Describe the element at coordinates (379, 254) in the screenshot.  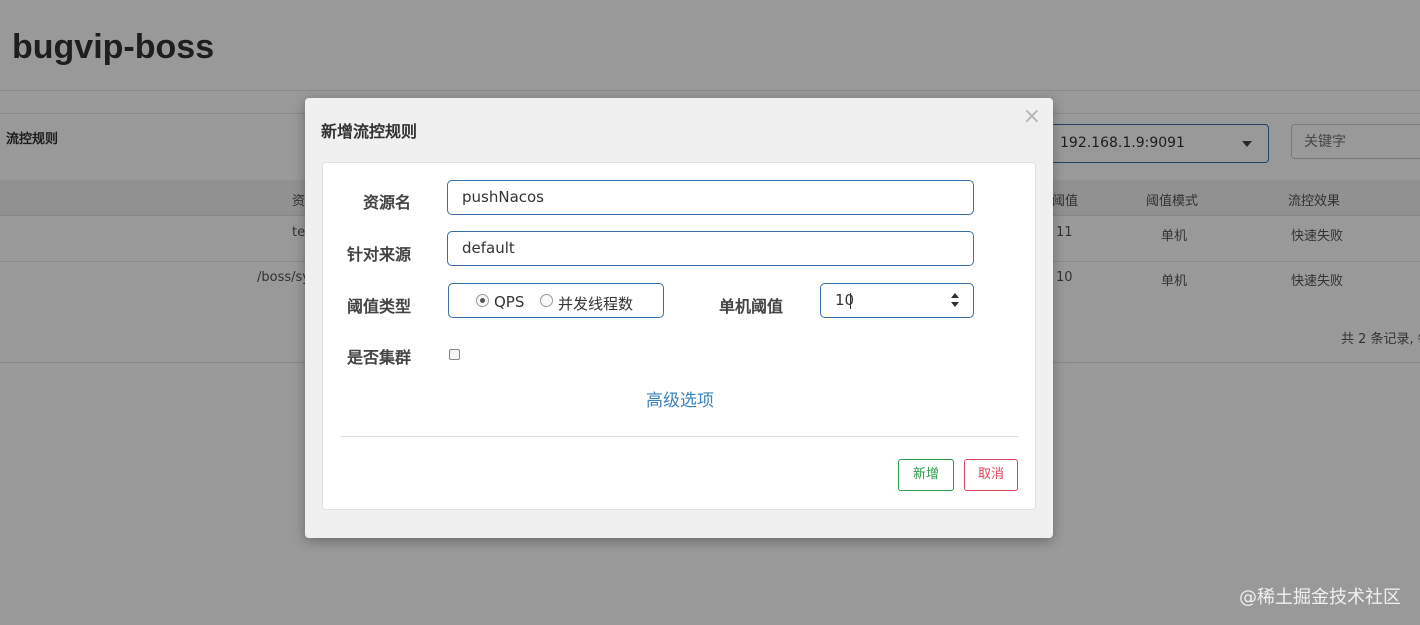
I see `limit-app-label: 针对来源` at that location.